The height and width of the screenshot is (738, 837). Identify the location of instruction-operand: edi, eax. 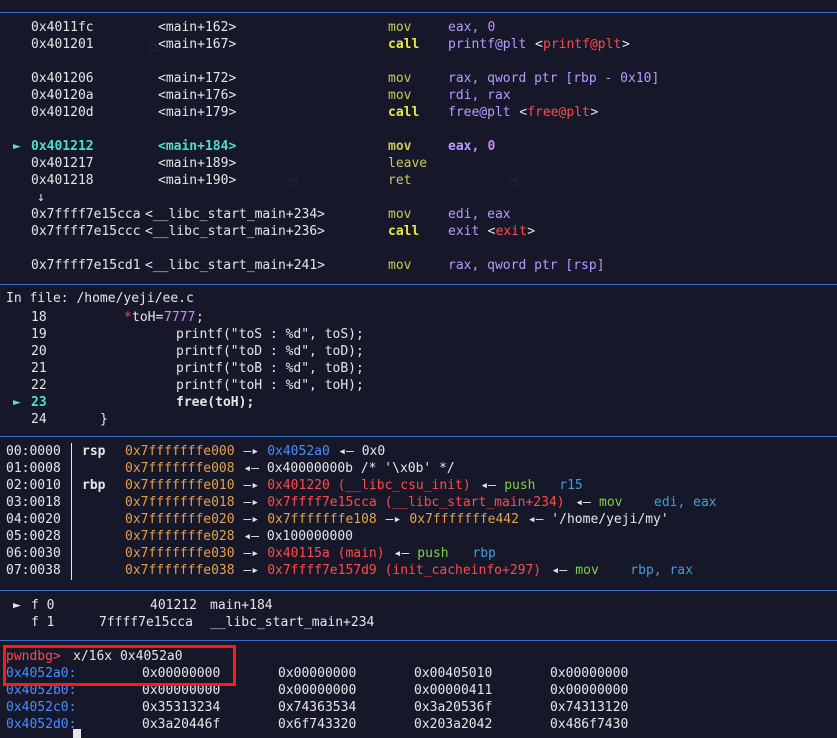
(479, 214).